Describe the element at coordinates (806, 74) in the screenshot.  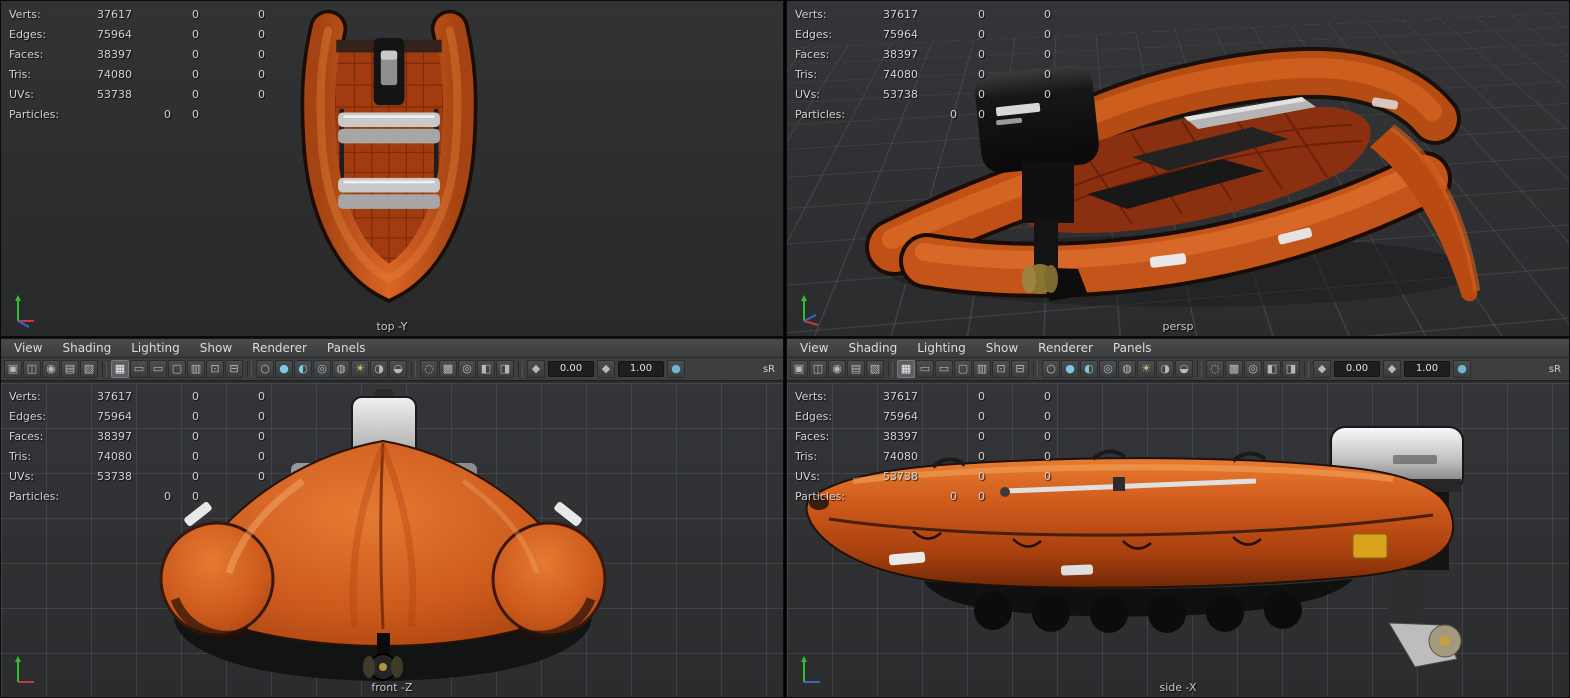
I see `stat-label: Tris:` at that location.